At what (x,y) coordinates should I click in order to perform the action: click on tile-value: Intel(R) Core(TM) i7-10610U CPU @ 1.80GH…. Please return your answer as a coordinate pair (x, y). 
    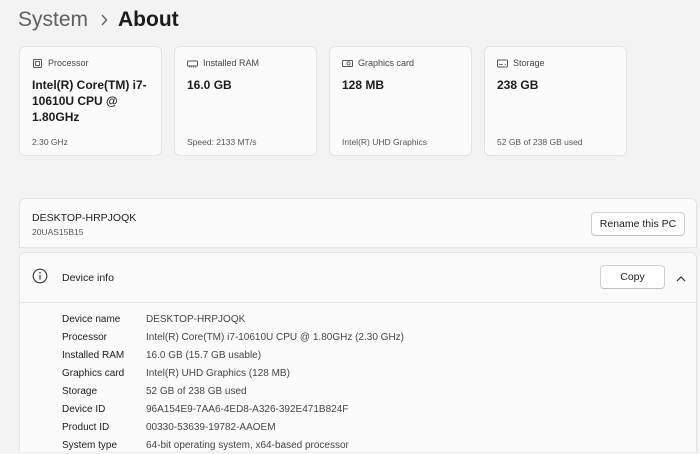
    Looking at the image, I should click on (89, 101).